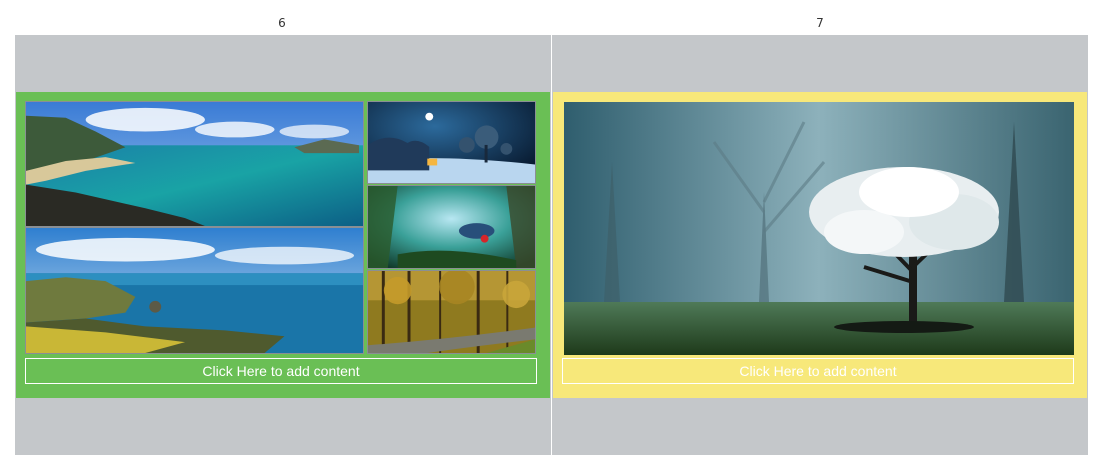 The image size is (1106, 470). What do you see at coordinates (194, 290) in the screenshot?
I see `coastline-cliffs-photo` at bounding box center [194, 290].